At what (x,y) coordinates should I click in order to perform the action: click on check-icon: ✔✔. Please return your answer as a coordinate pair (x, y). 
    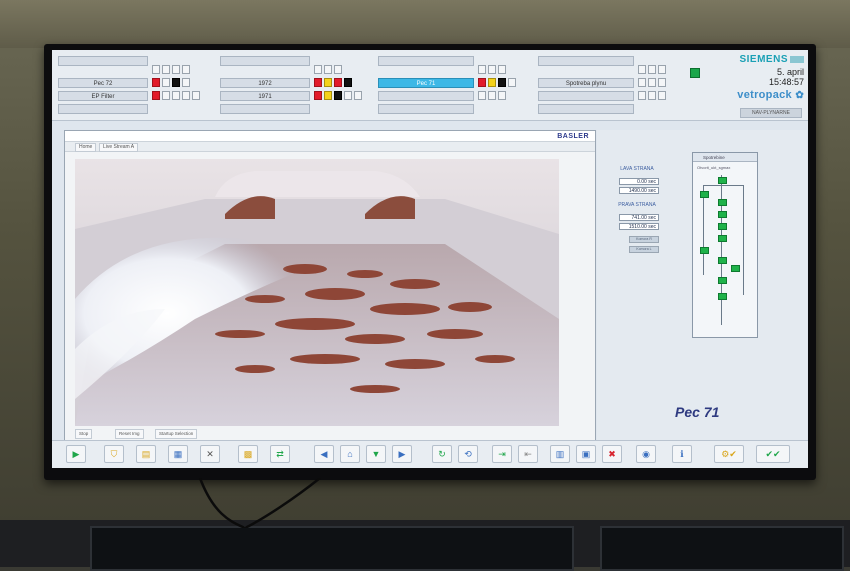
    Looking at the image, I should click on (773, 454).